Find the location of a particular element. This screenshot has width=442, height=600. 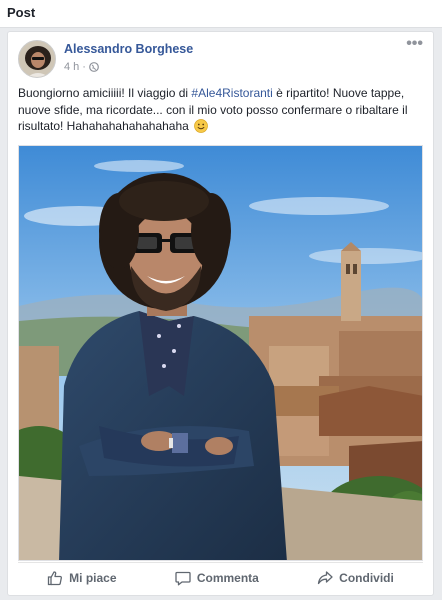

globe-icon is located at coordinates (94, 67).